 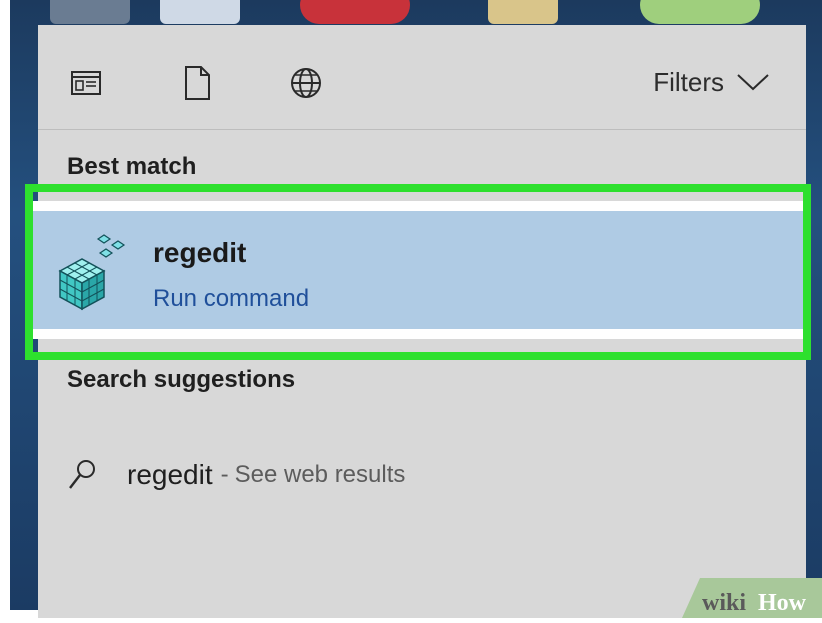 I want to click on chevron-down-icon, so click(x=753, y=82).